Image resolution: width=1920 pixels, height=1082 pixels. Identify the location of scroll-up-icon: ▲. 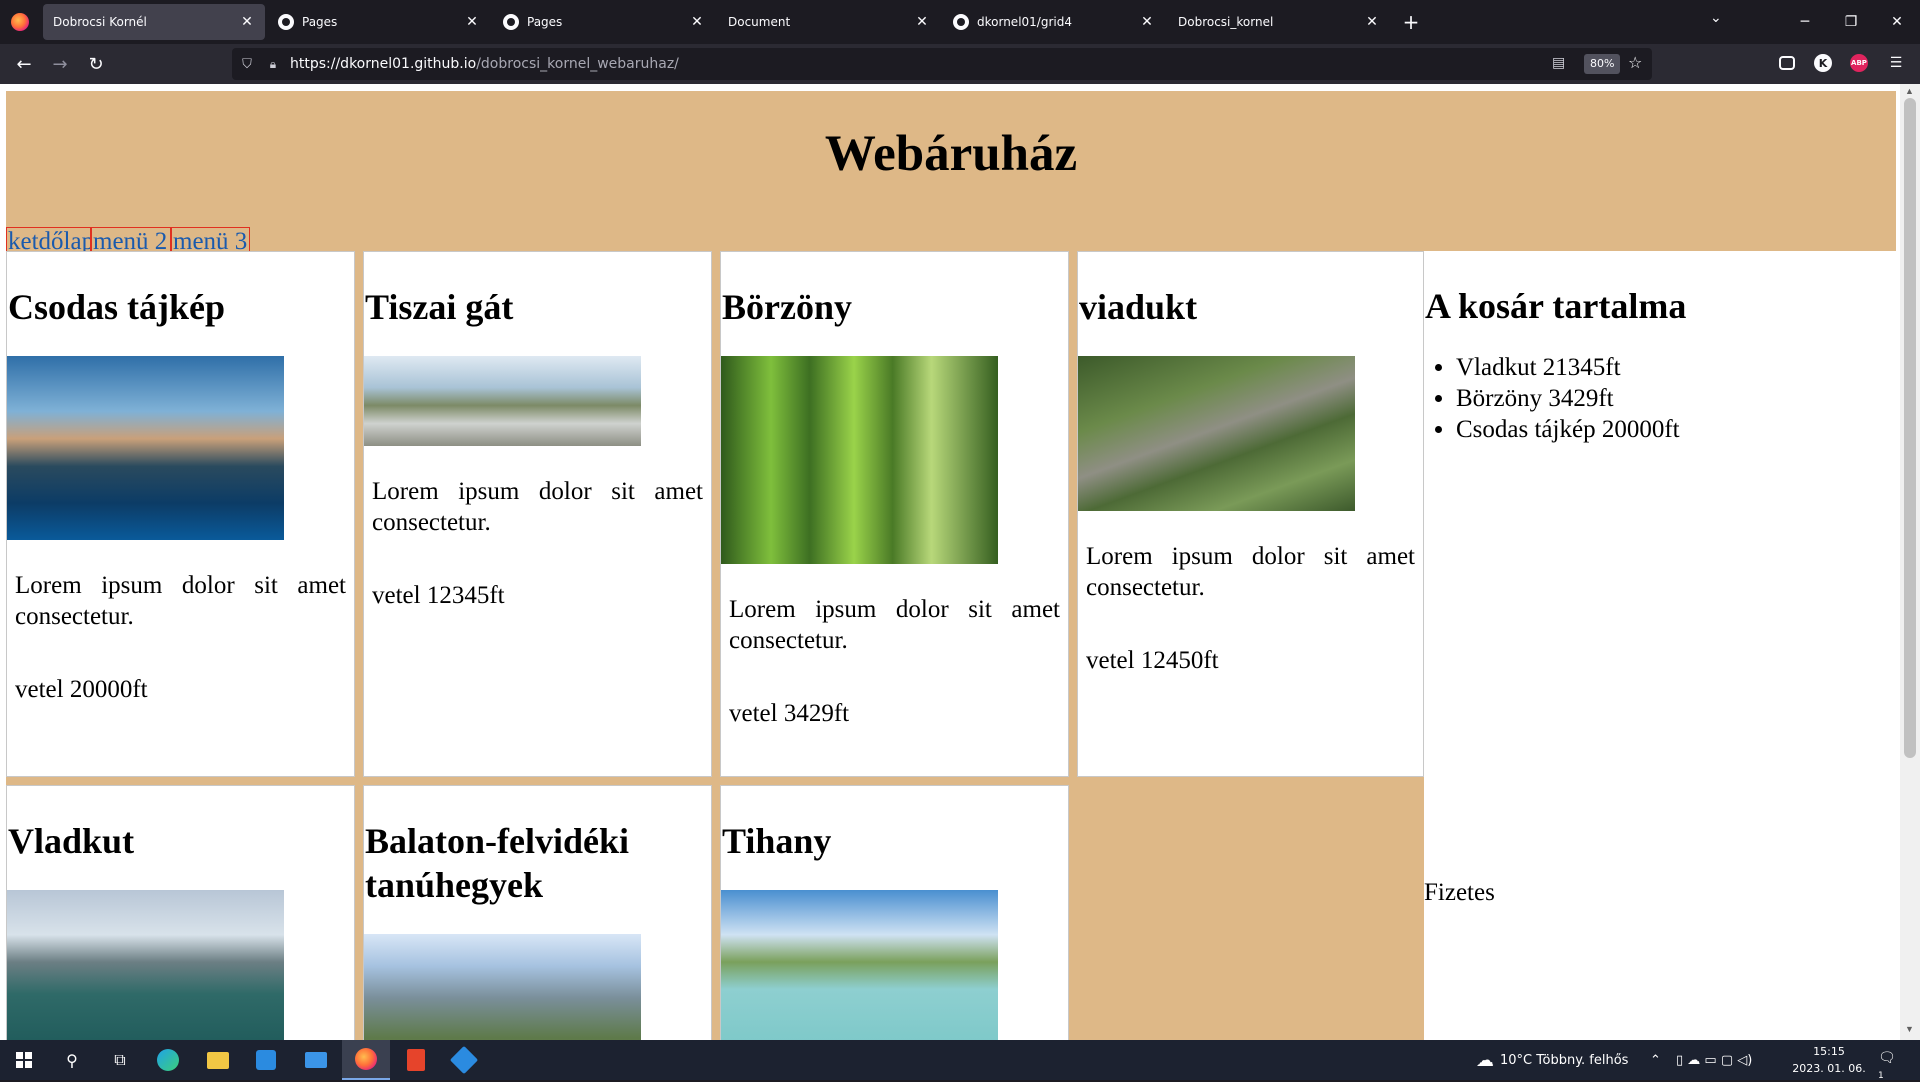
(1909, 91).